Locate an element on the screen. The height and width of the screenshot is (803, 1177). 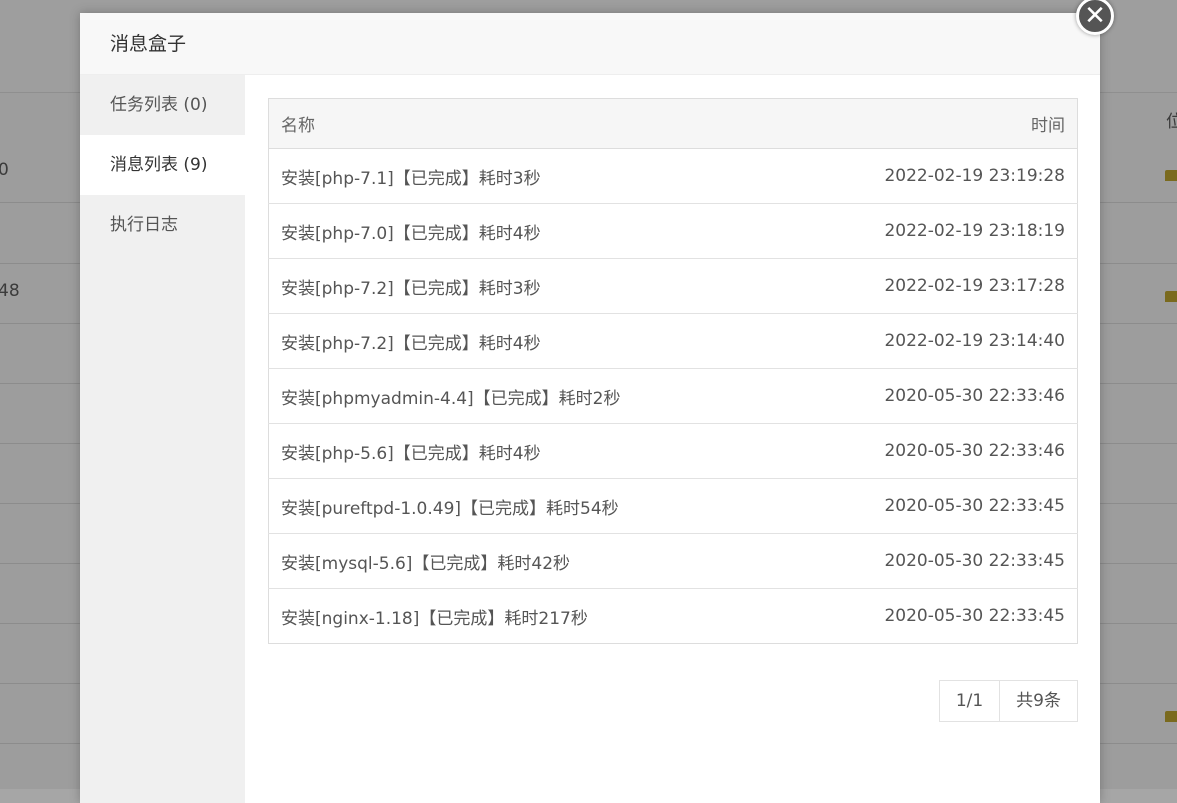
table-row: 安装[php-7.0]【已完成】耗时4秒 2022-02-19 23:18:19 is located at coordinates (673, 231).